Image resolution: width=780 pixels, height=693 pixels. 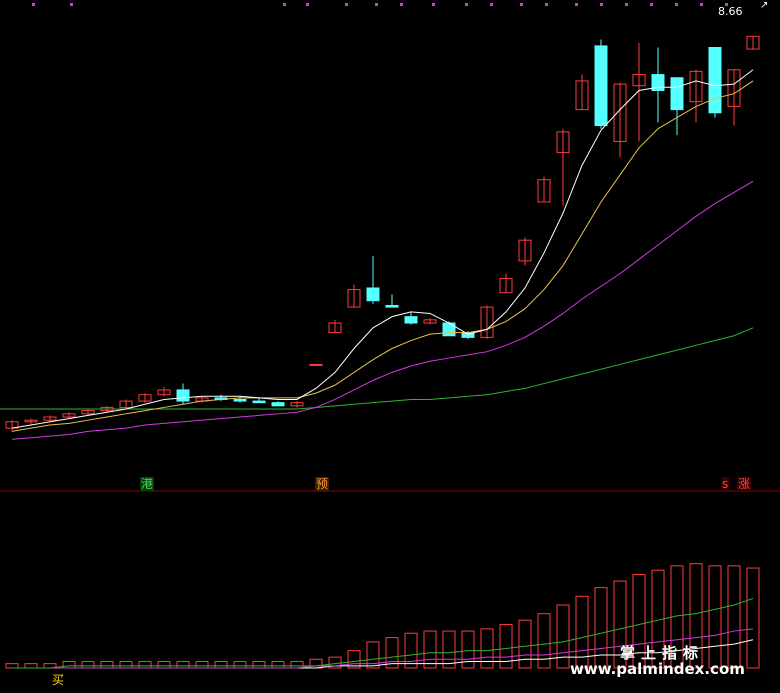 I want to click on top-dot-row, so click(x=380, y=4).